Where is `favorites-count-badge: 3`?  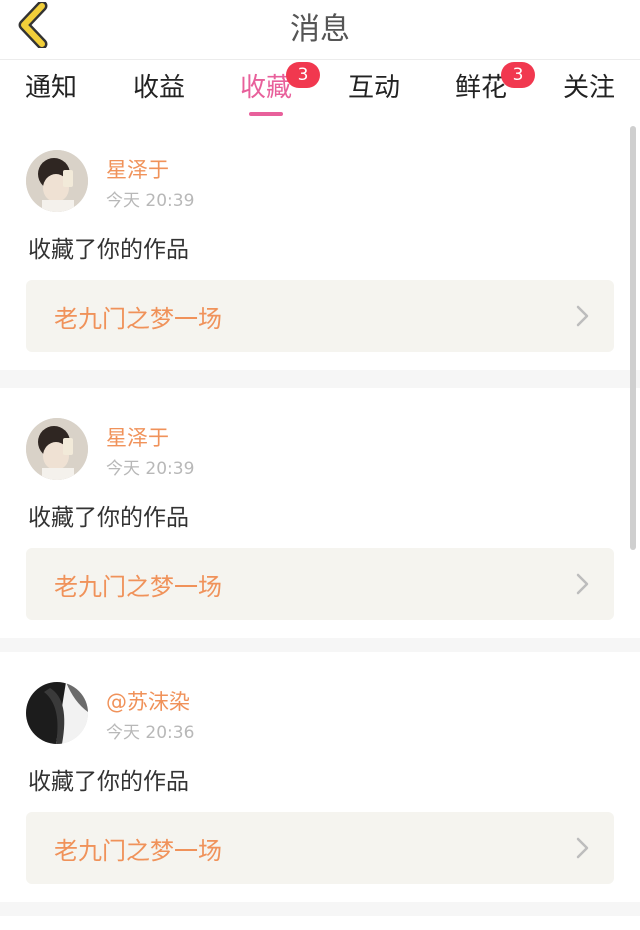 favorites-count-badge: 3 is located at coordinates (303, 75).